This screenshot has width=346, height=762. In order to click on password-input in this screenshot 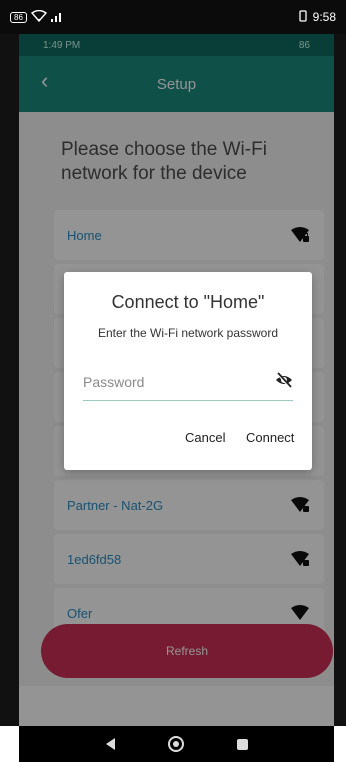, I will do `click(173, 382)`.